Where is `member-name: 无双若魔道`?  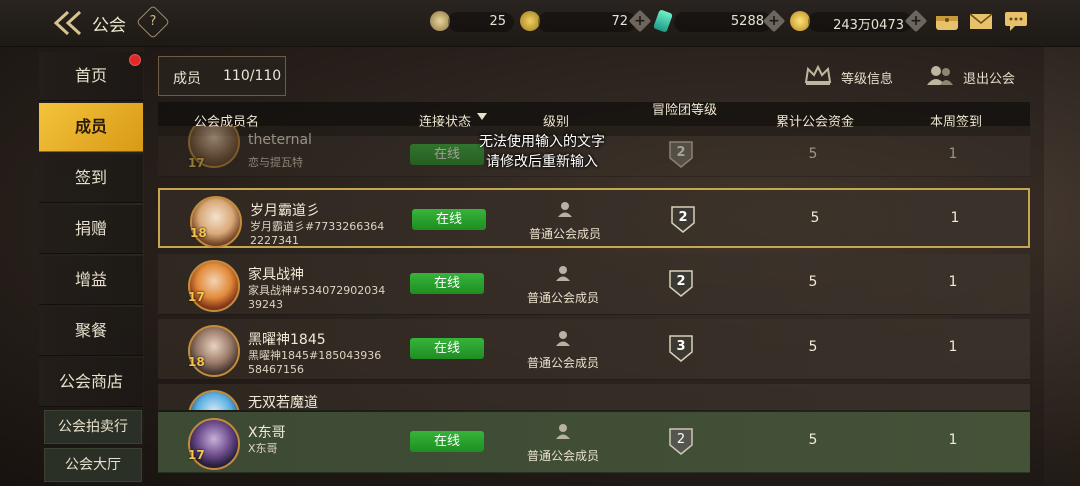 member-name: 无双若魔道 is located at coordinates (283, 403).